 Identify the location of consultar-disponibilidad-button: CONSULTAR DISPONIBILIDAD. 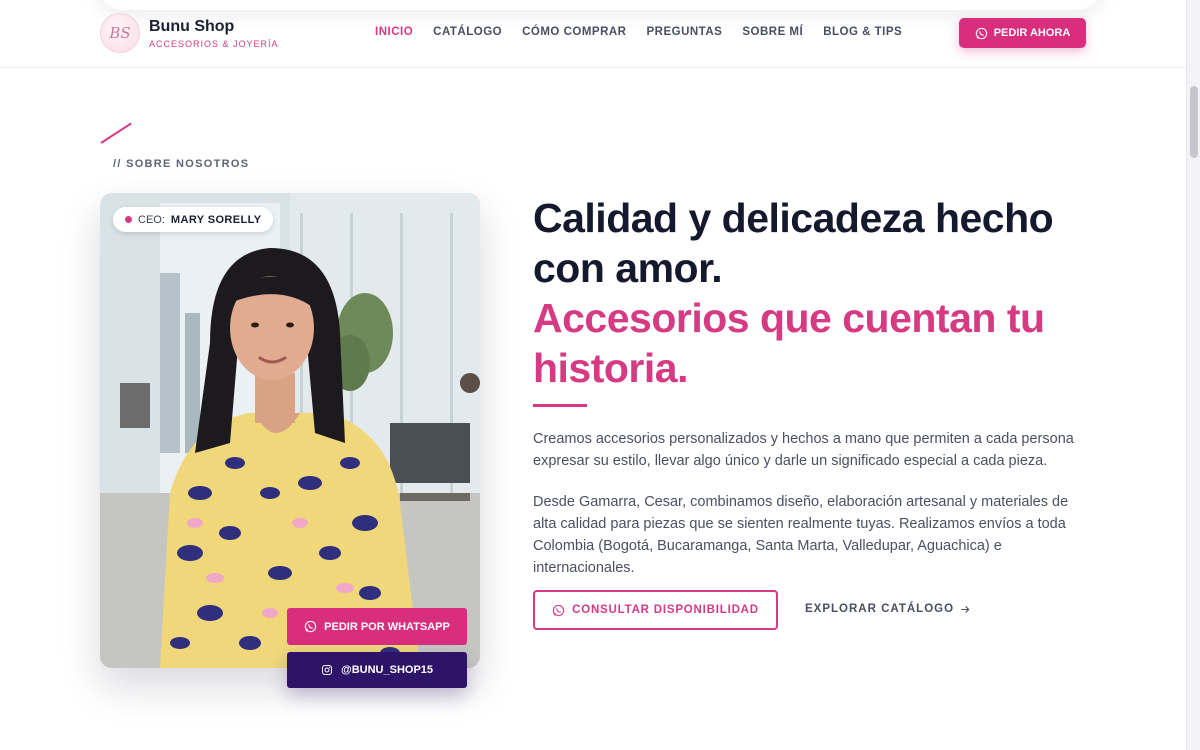
(655, 610).